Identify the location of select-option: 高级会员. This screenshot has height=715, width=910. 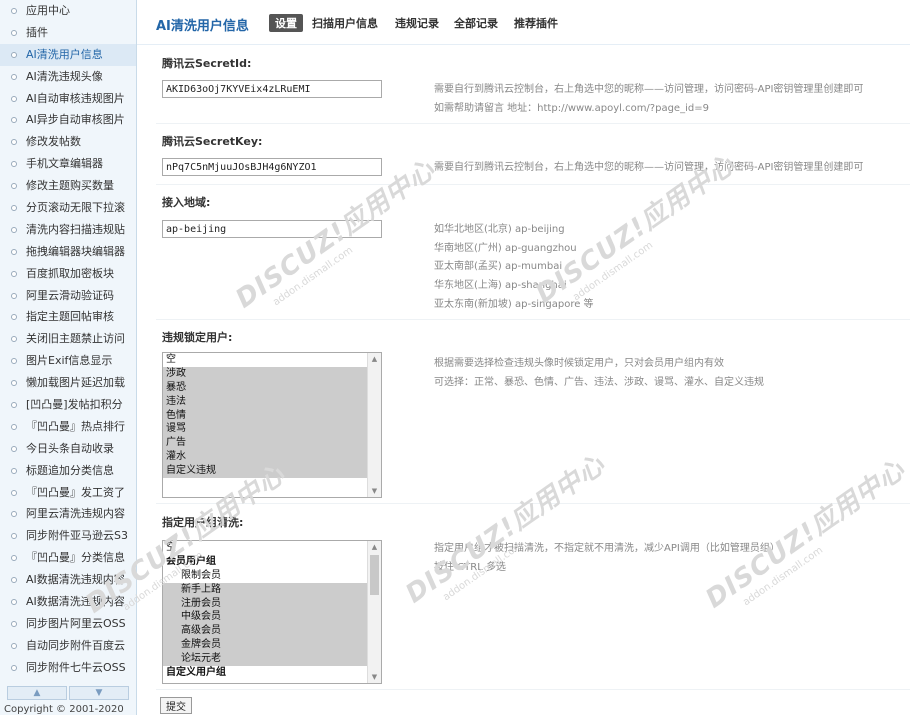
(272, 631).